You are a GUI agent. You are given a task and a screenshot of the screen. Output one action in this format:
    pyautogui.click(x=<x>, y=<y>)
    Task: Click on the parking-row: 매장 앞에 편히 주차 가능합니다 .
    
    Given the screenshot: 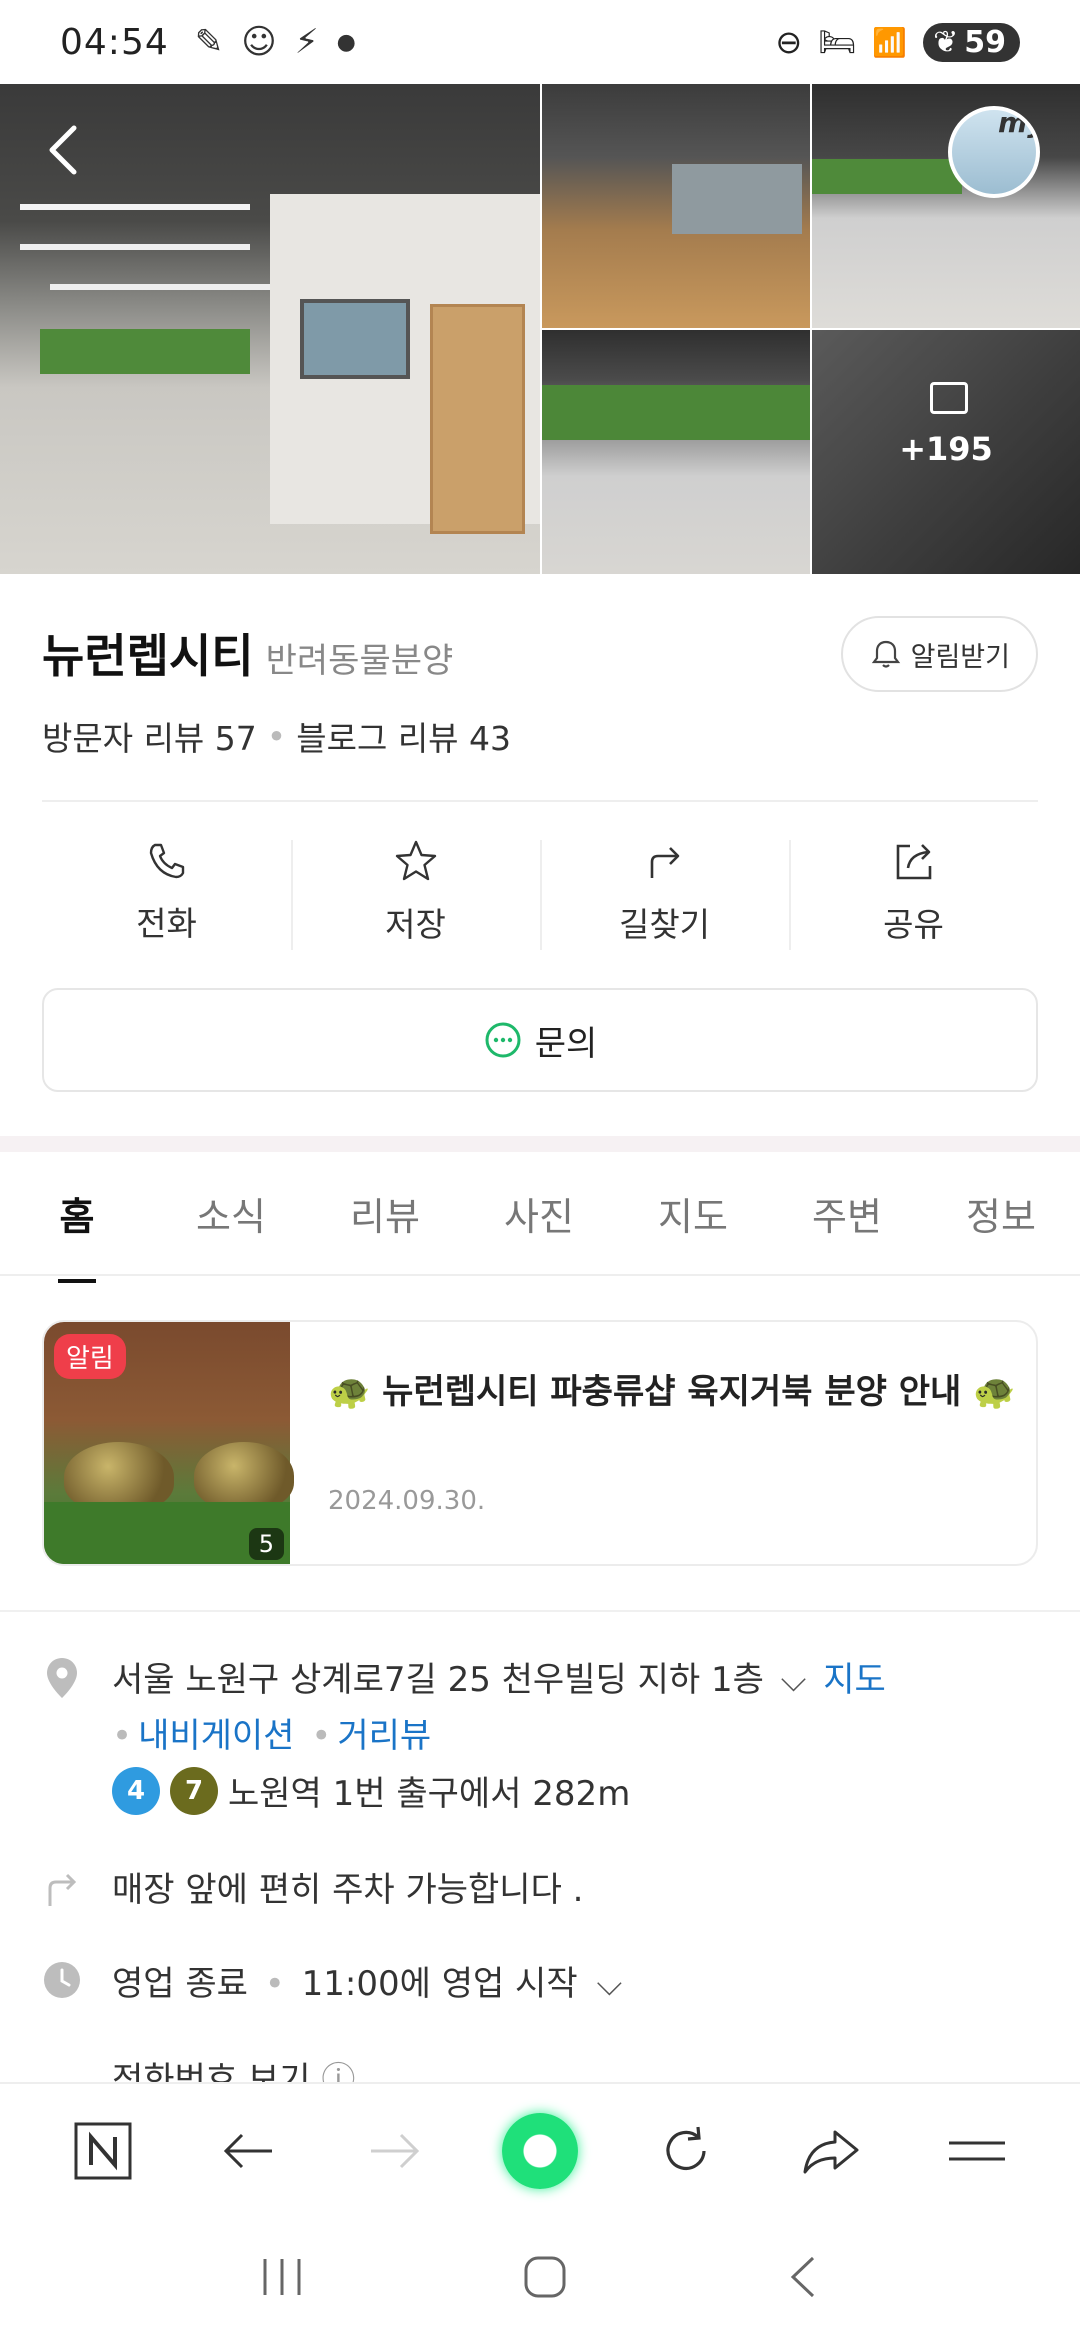 What is the action you would take?
    pyautogui.click(x=540, y=1892)
    